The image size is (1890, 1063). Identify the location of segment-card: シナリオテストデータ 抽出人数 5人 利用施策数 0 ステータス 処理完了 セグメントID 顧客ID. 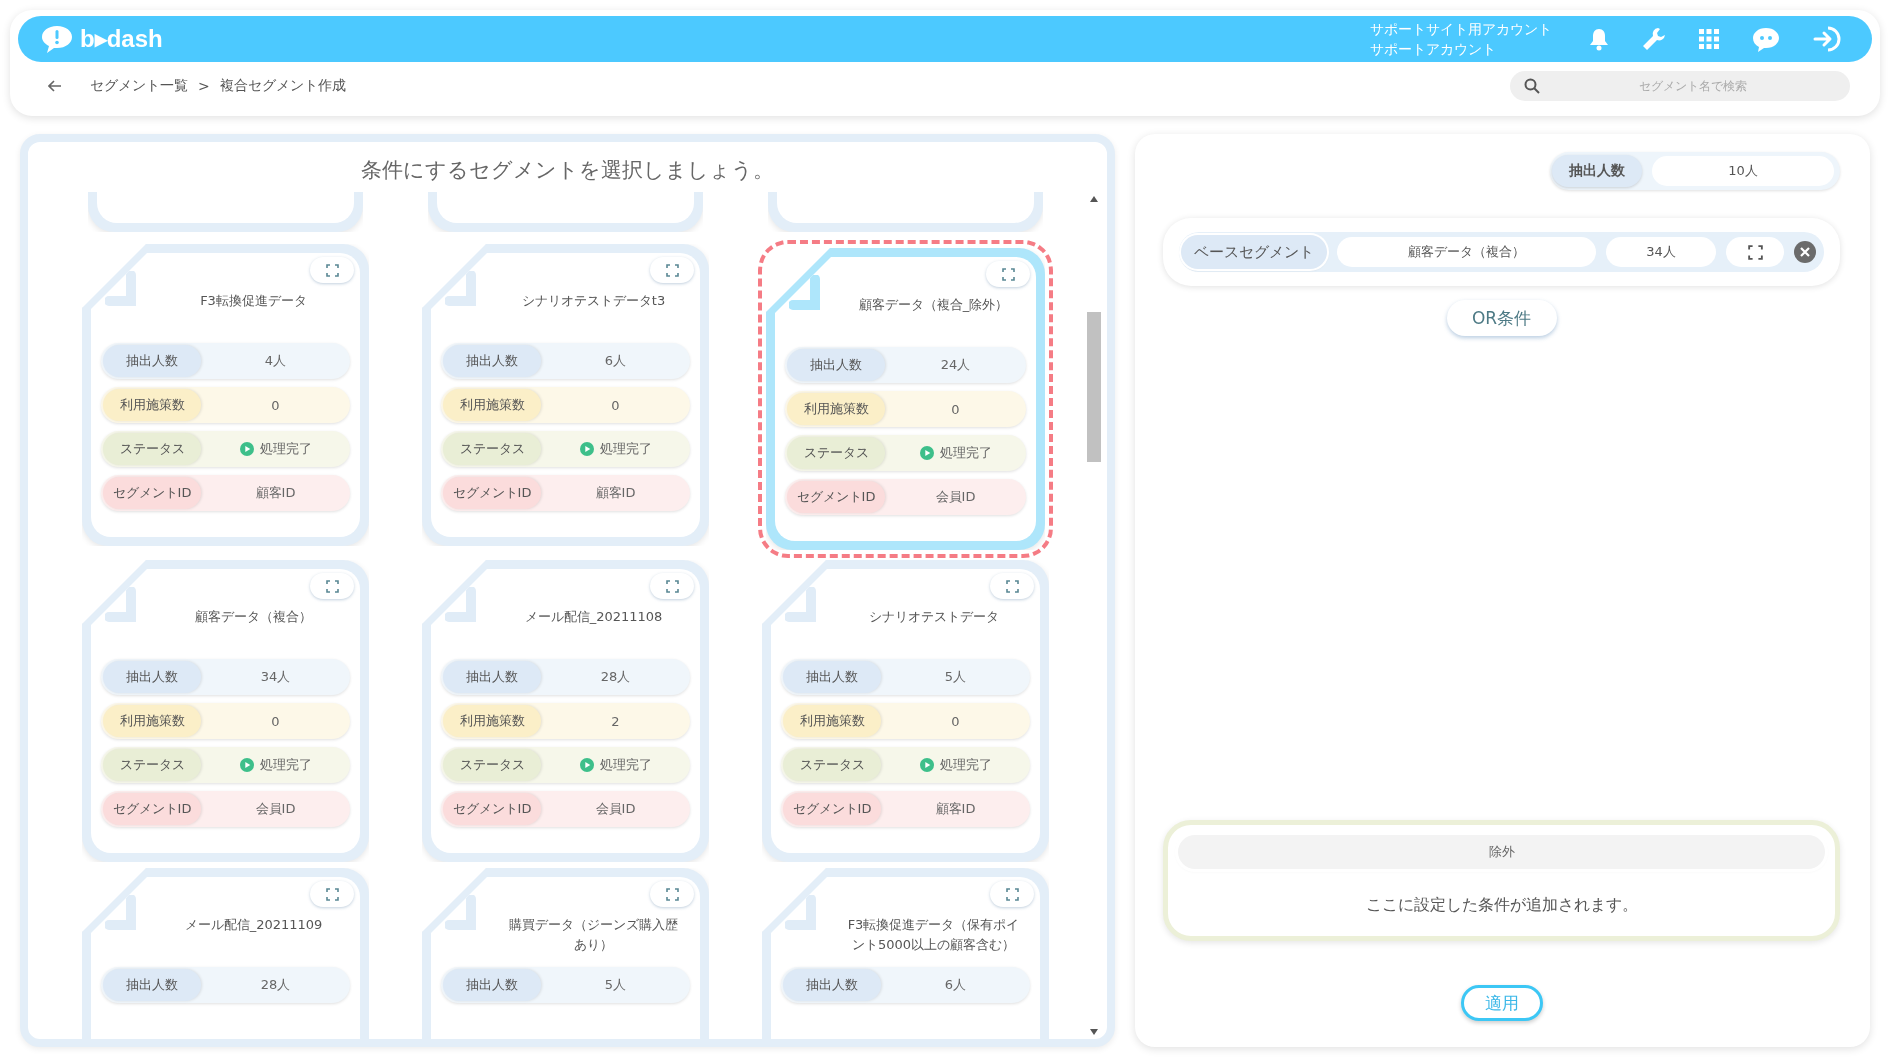
(905, 711).